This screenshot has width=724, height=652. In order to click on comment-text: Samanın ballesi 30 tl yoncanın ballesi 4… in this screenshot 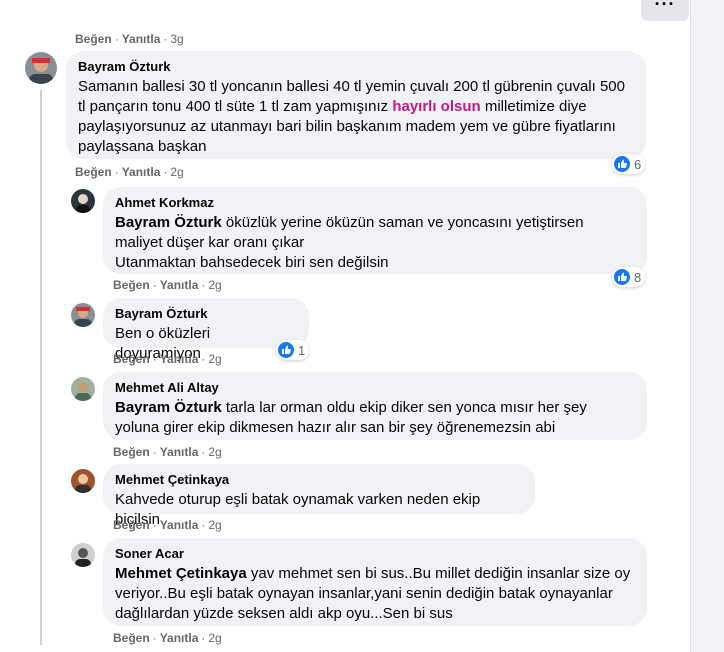, I will do `click(356, 117)`.